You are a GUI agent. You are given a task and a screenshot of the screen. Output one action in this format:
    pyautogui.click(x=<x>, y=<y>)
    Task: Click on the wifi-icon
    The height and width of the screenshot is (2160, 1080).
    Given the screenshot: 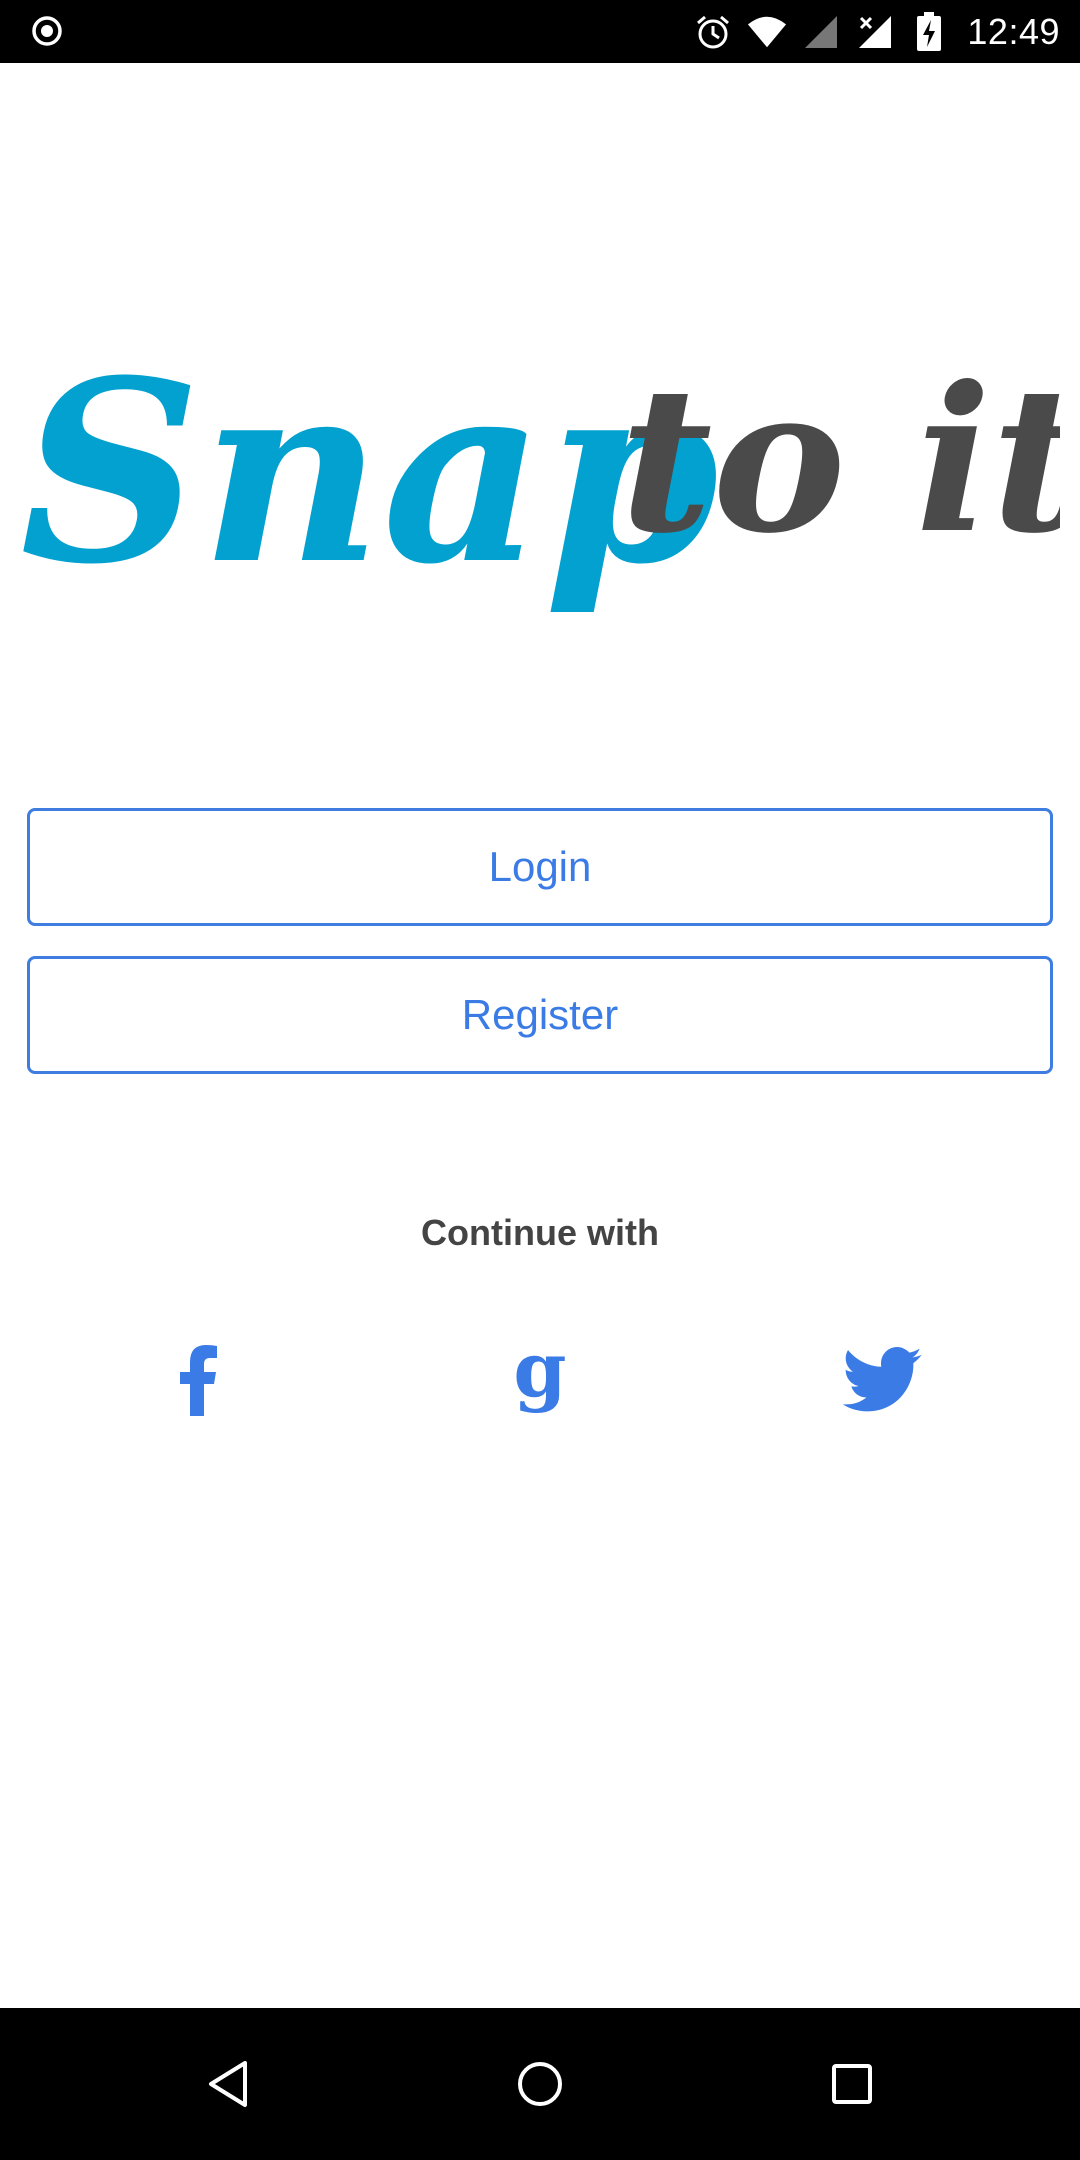 What is the action you would take?
    pyautogui.click(x=767, y=32)
    